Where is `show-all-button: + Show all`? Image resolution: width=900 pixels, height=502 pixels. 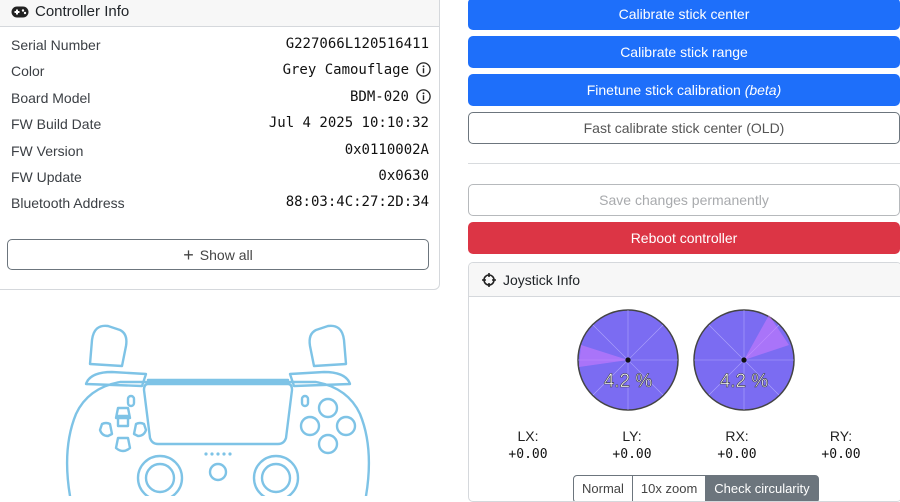 show-all-button: + Show all is located at coordinates (218, 254).